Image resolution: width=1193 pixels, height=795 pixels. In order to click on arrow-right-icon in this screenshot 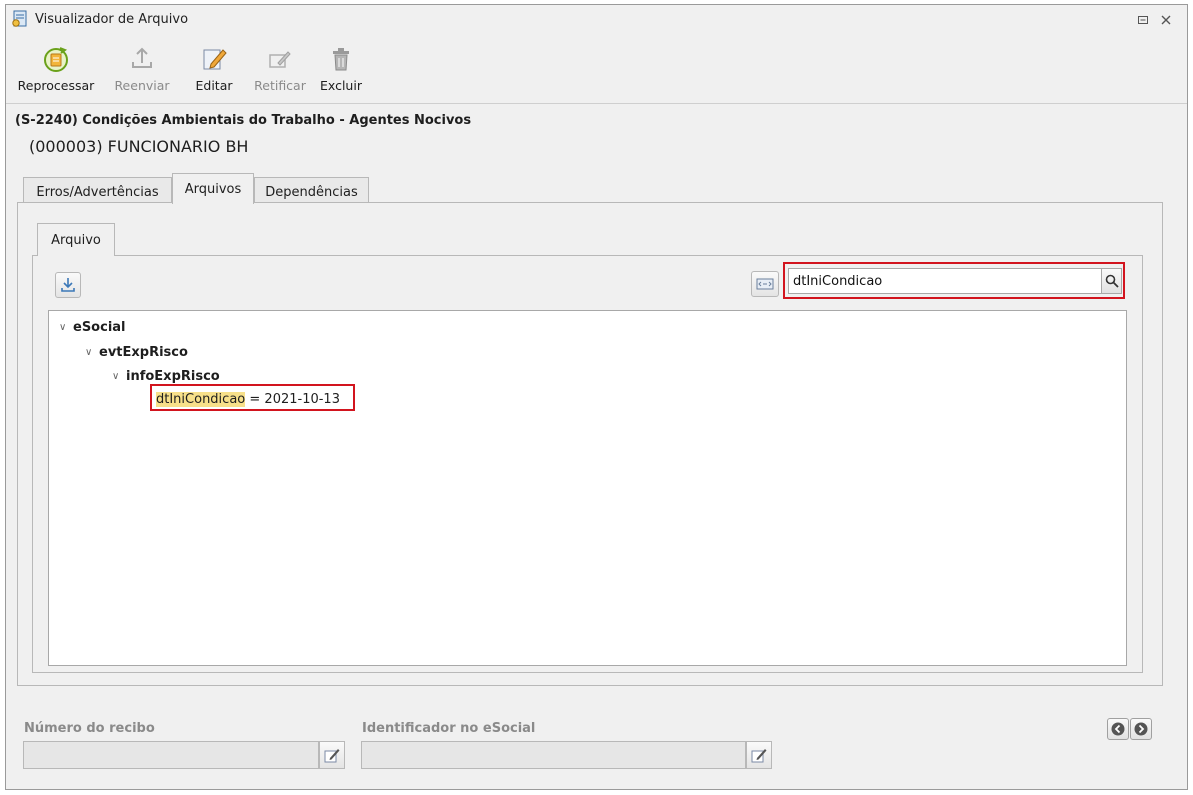, I will do `click(1141, 729)`.